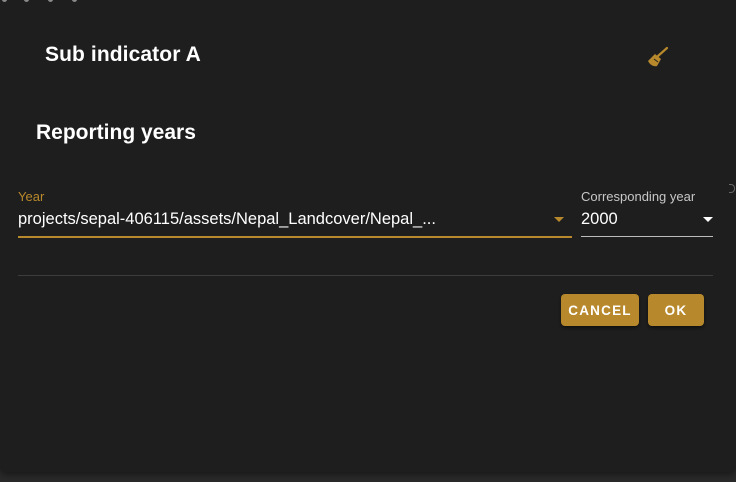  What do you see at coordinates (123, 54) in the screenshot?
I see `dialog-title: Sub indicator A` at bounding box center [123, 54].